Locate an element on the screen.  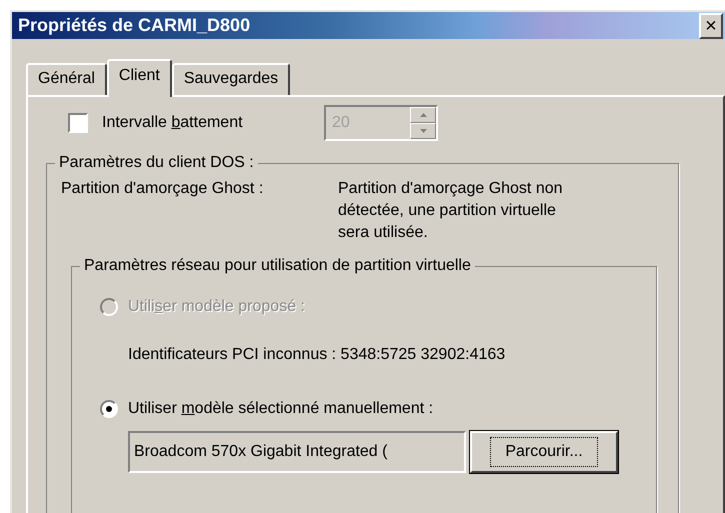
close-button: × is located at coordinates (711, 25).